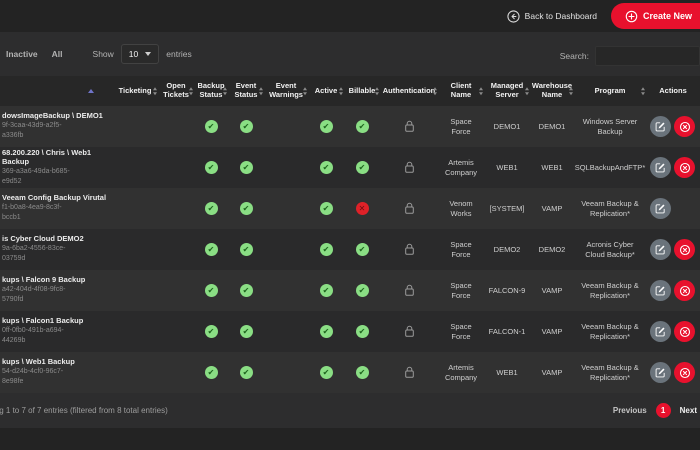 Image resolution: width=700 pixels, height=450 pixels. I want to click on job-guid: 9a-6ba2-4556-83ce-, so click(34, 249).